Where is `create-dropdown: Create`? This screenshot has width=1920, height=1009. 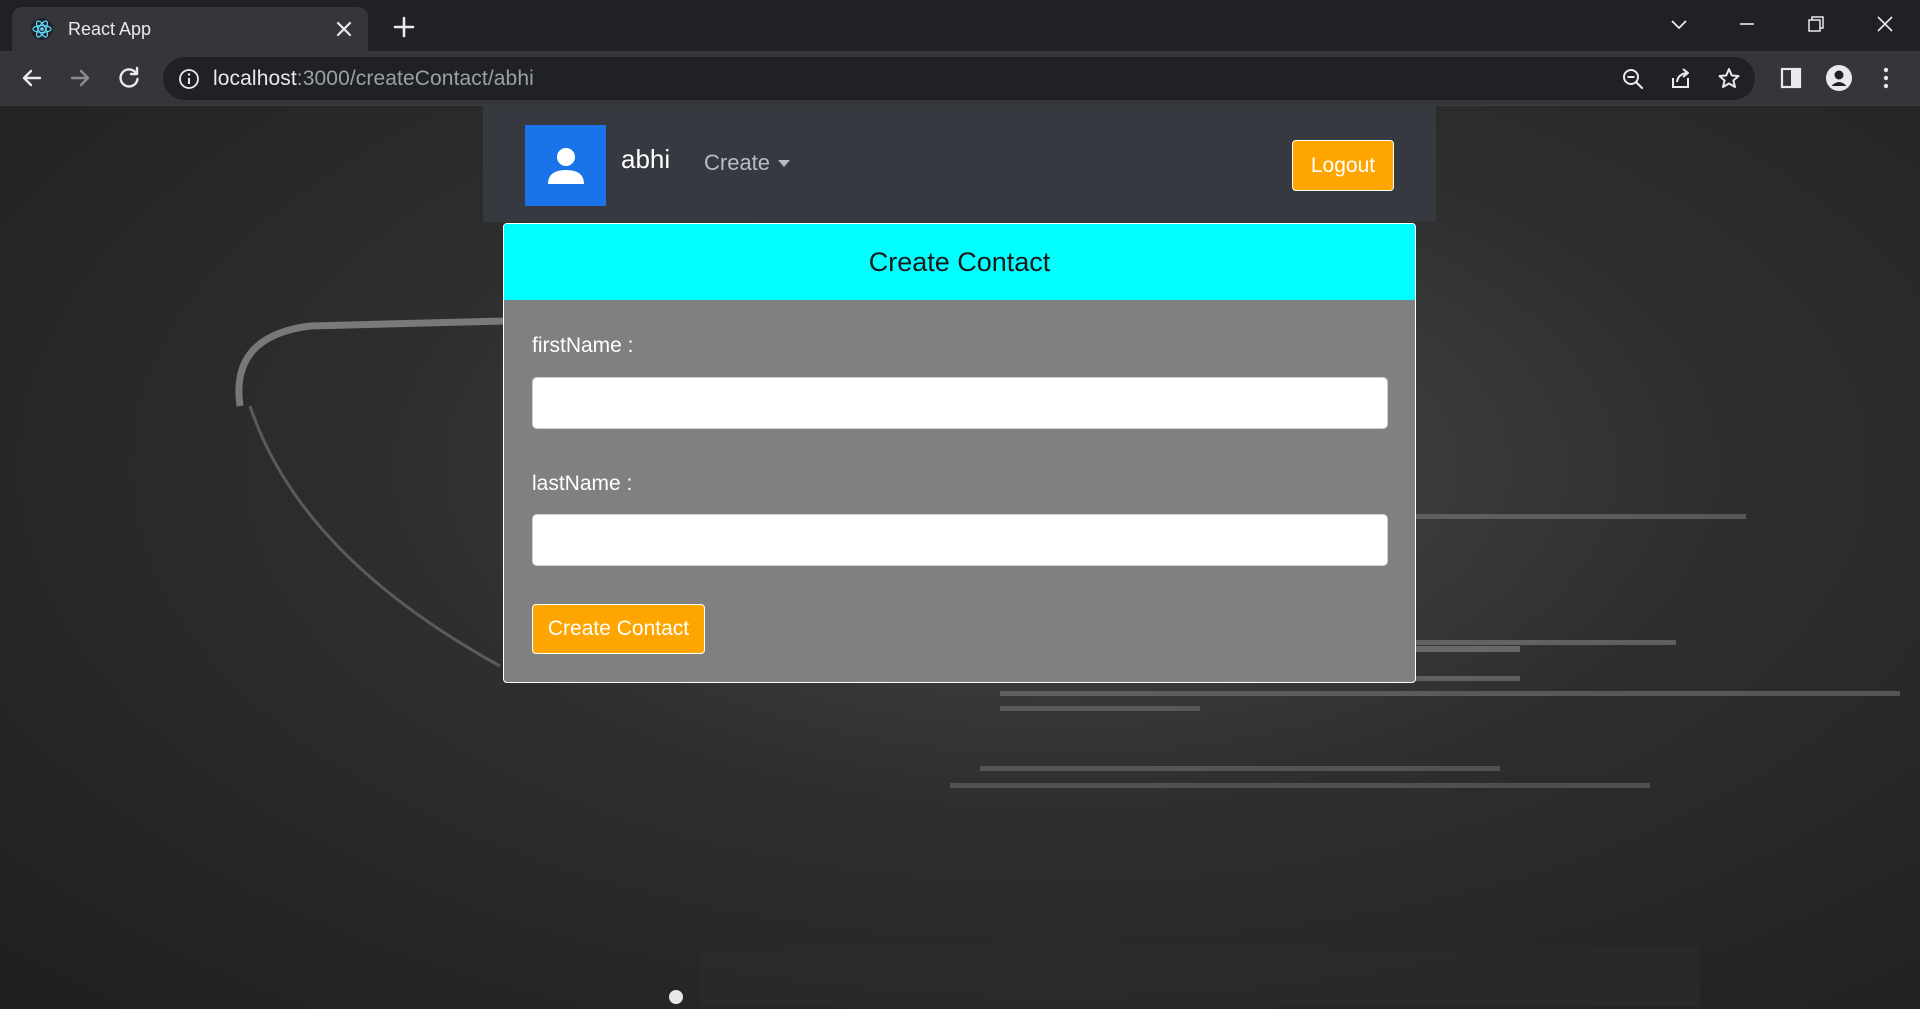
create-dropdown: Create is located at coordinates (747, 163).